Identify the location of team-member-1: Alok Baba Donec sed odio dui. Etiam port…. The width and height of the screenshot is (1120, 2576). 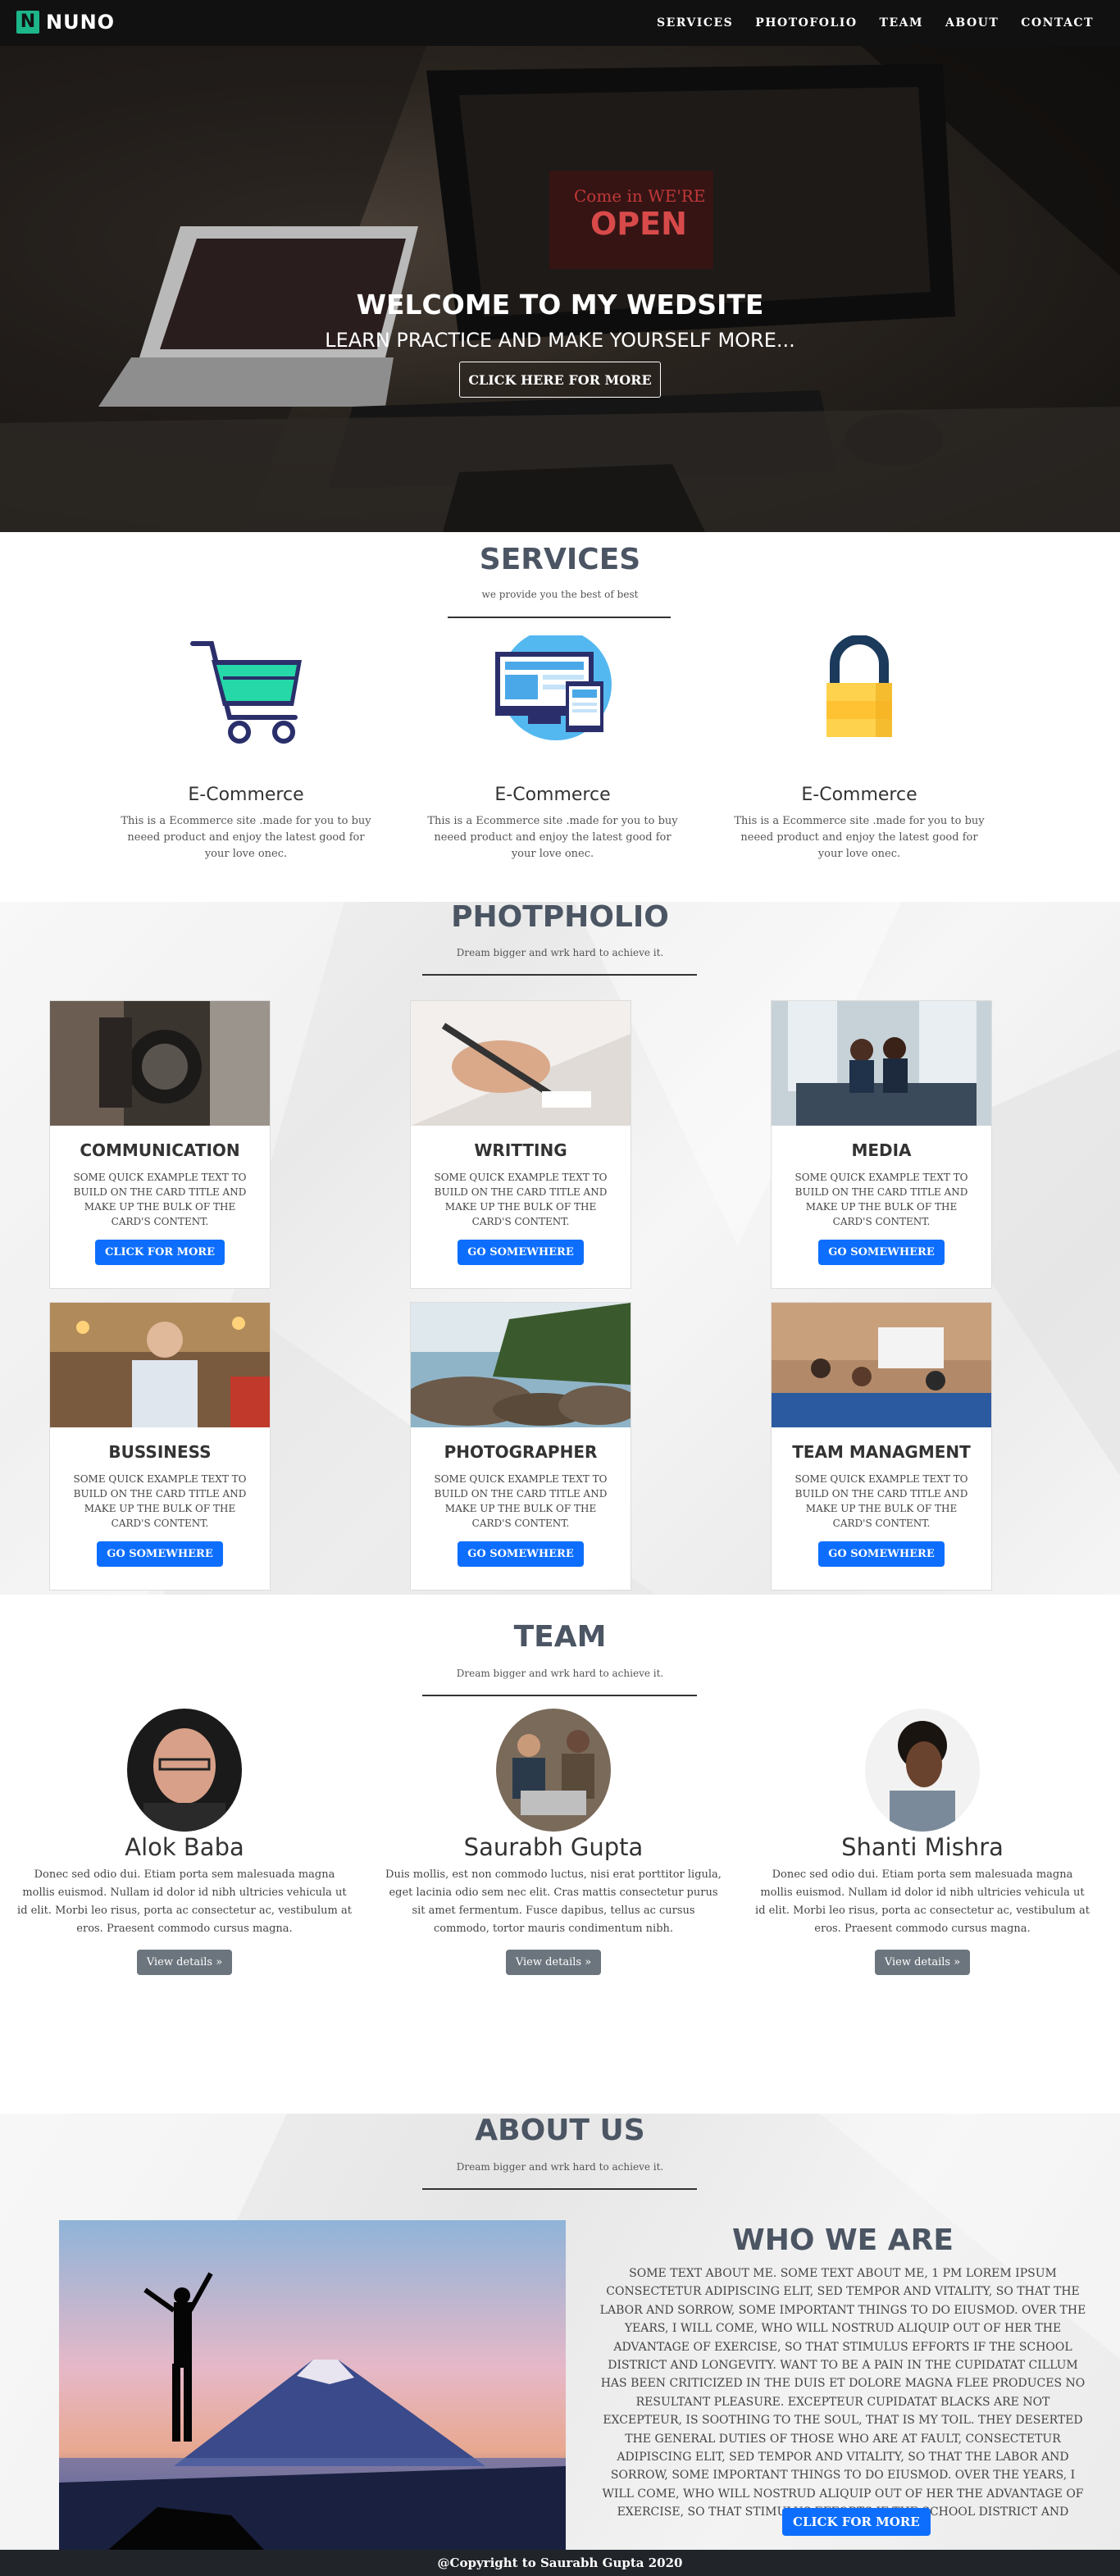
(185, 1842).